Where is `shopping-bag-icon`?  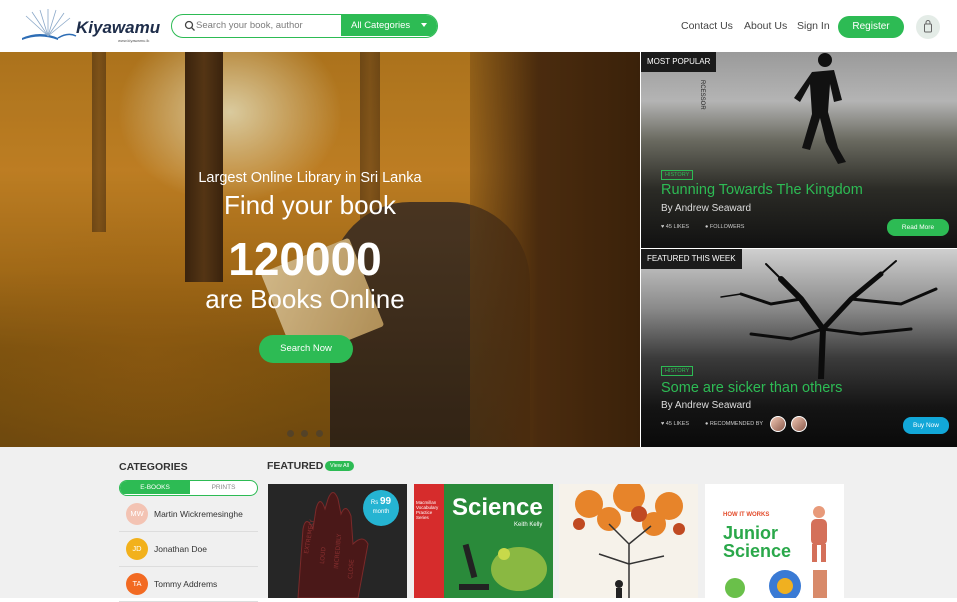 shopping-bag-icon is located at coordinates (928, 26).